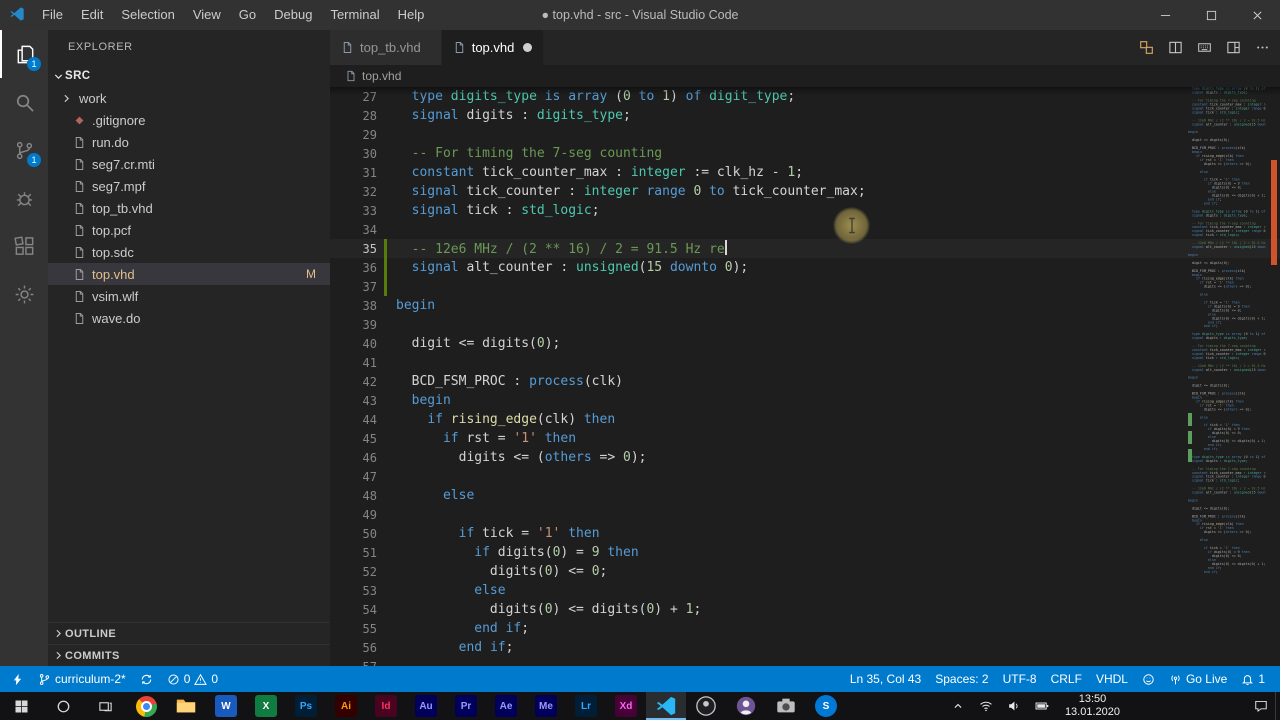 This screenshot has height=720, width=1280. Describe the element at coordinates (805, 571) in the screenshot. I see `code-line: 52 digits(0) <= 0;` at that location.